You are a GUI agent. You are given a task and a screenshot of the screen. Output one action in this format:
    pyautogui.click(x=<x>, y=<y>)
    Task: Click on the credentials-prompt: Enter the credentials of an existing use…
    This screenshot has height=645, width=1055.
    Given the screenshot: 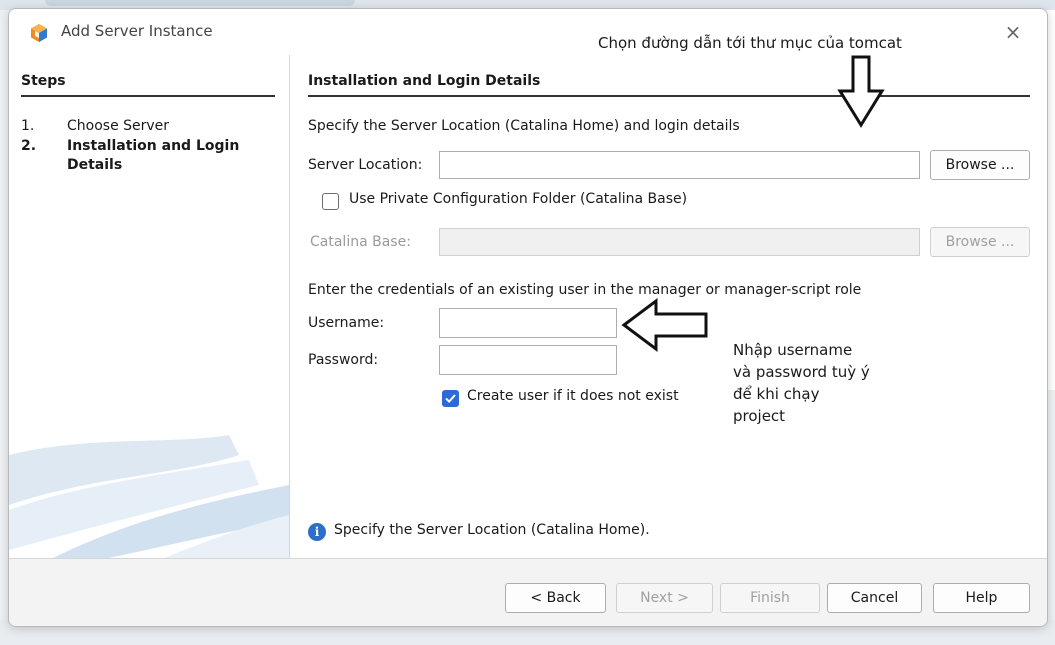 What is the action you would take?
    pyautogui.click(x=585, y=290)
    